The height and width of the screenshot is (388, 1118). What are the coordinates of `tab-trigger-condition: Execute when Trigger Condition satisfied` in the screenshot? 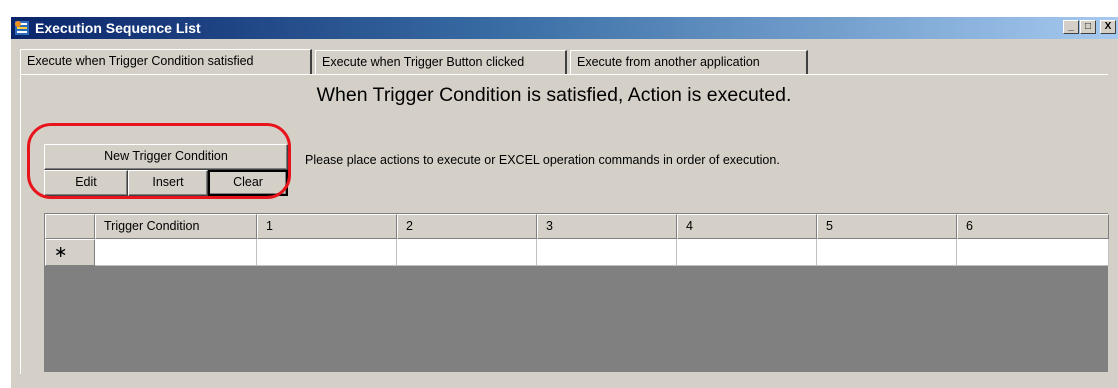 It's located at (166, 62).